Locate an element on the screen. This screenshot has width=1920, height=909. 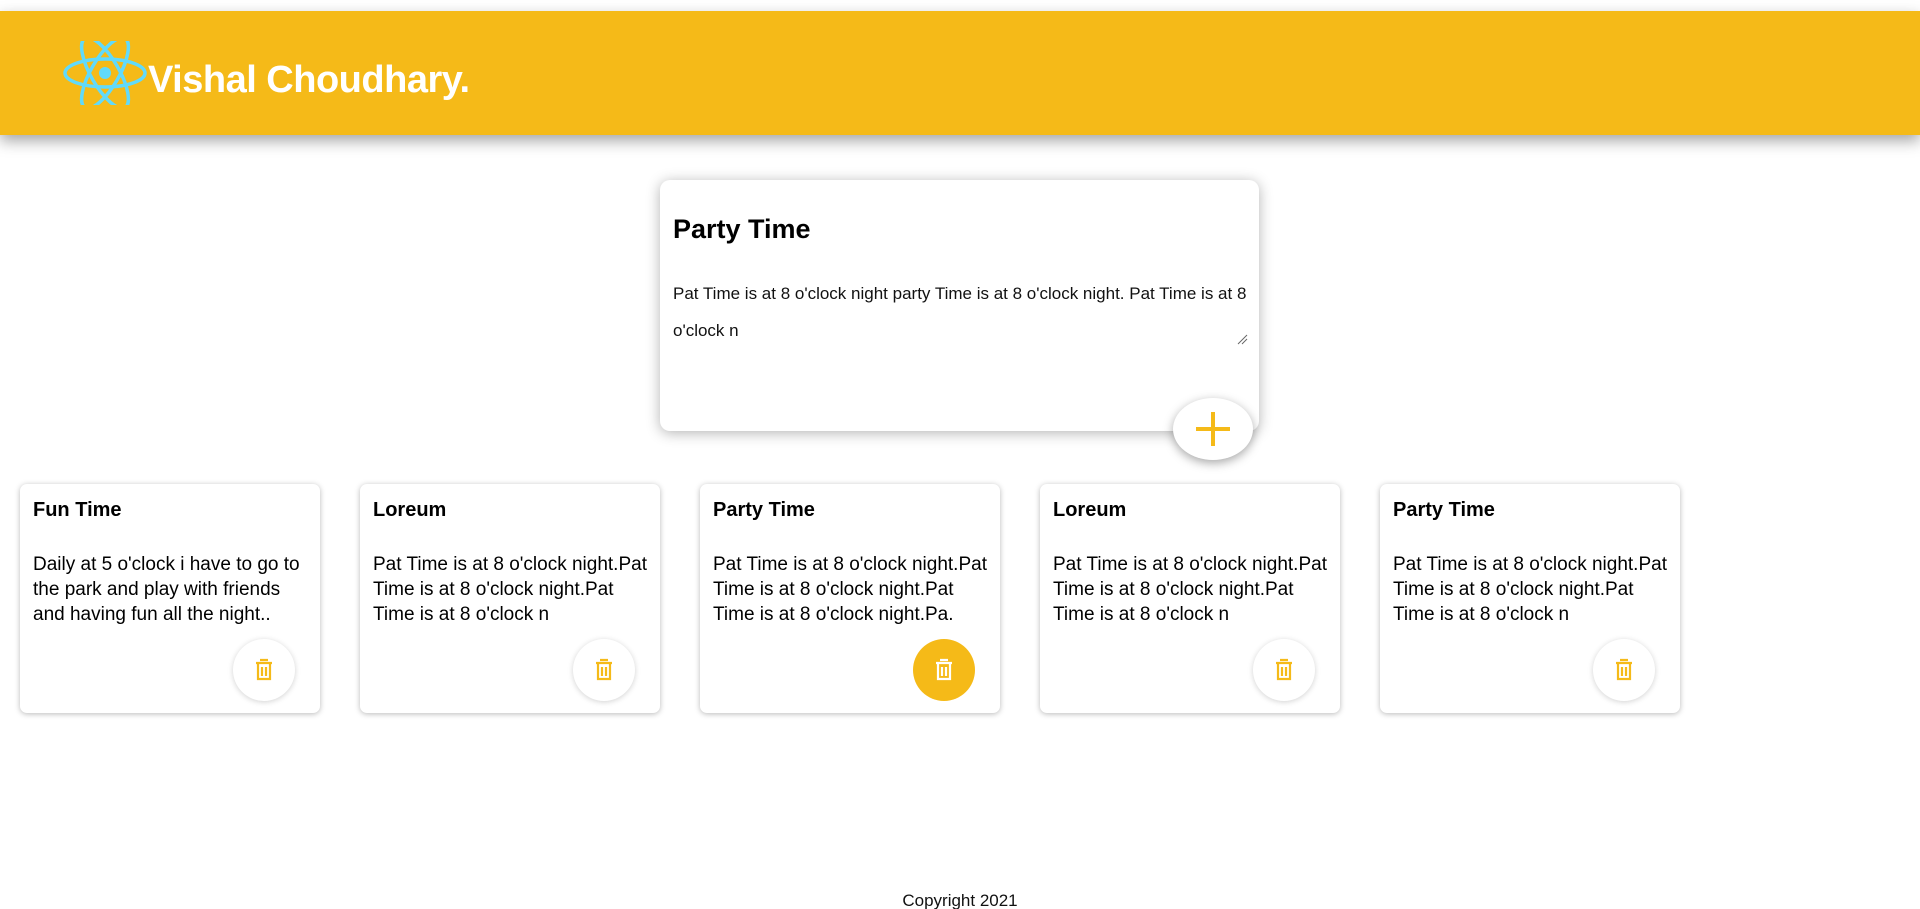
react-atom-icon is located at coordinates (105, 73).